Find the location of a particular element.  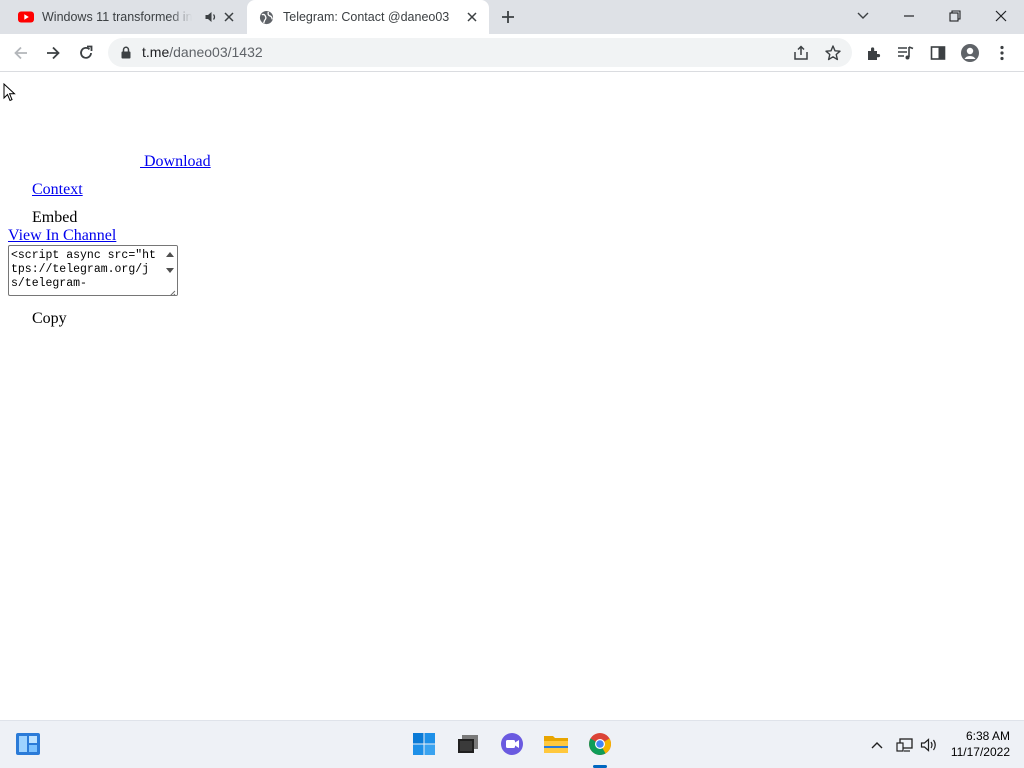

restore-icon is located at coordinates (955, 16).